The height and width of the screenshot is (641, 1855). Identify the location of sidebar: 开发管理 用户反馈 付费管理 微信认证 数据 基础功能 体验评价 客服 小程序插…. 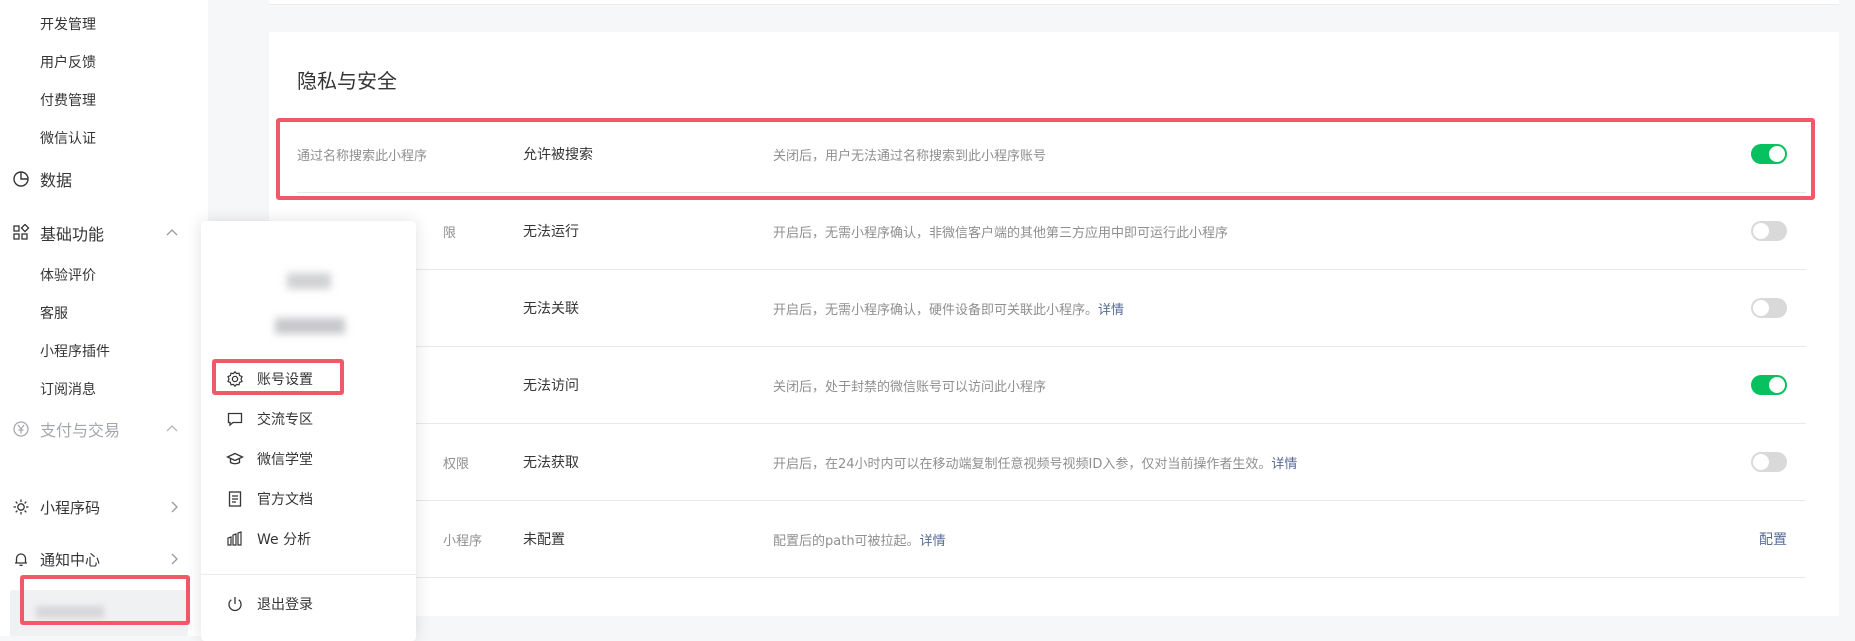
(104, 318).